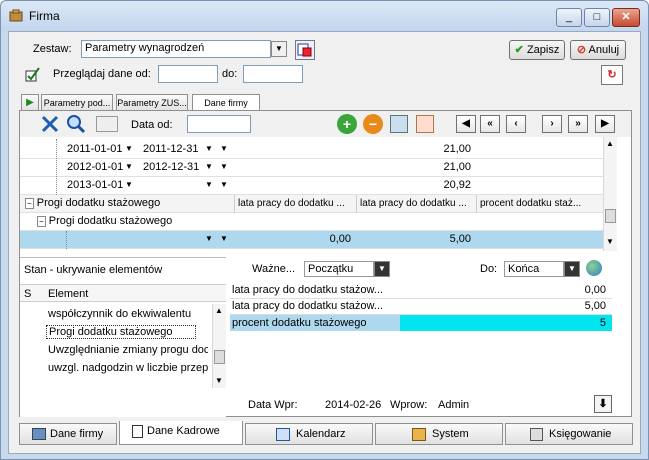 Image resolution: width=649 pixels, height=460 pixels. Describe the element at coordinates (538, 240) in the screenshot. I see `value-cell` at that location.